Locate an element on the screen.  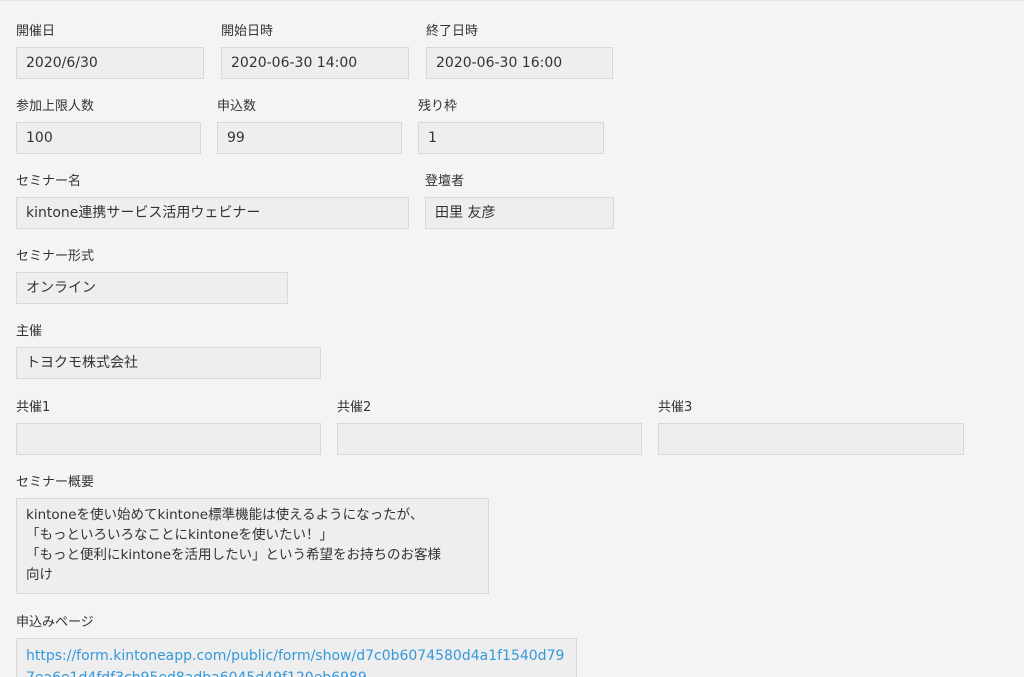
cohost3-value is located at coordinates (811, 439).